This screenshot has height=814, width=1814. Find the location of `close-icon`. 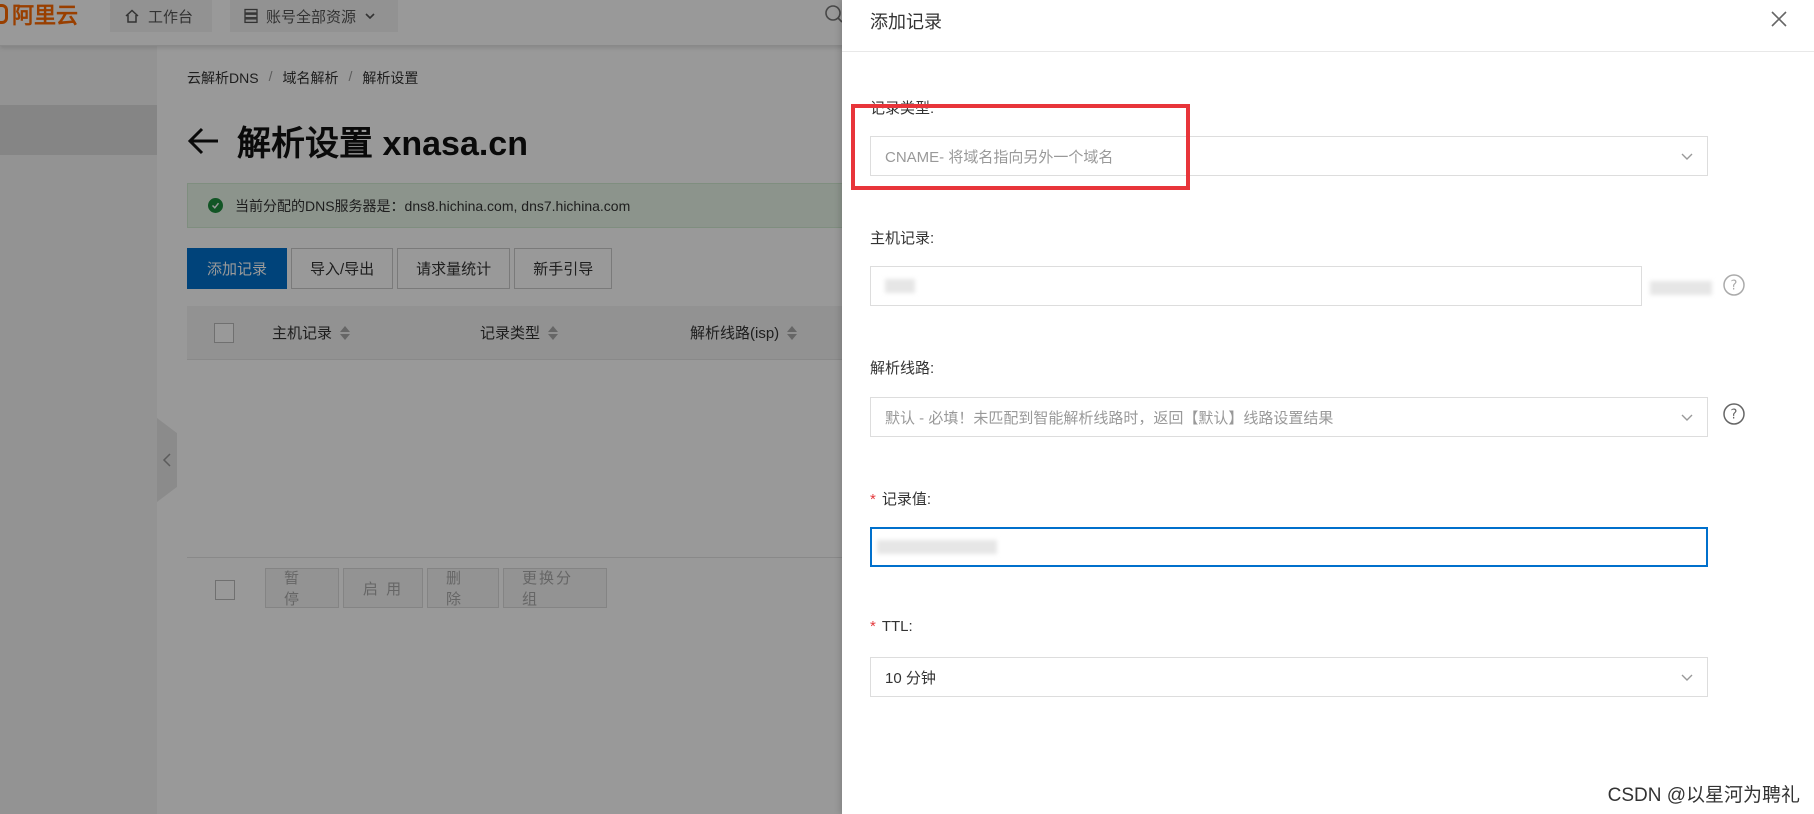

close-icon is located at coordinates (1779, 19).